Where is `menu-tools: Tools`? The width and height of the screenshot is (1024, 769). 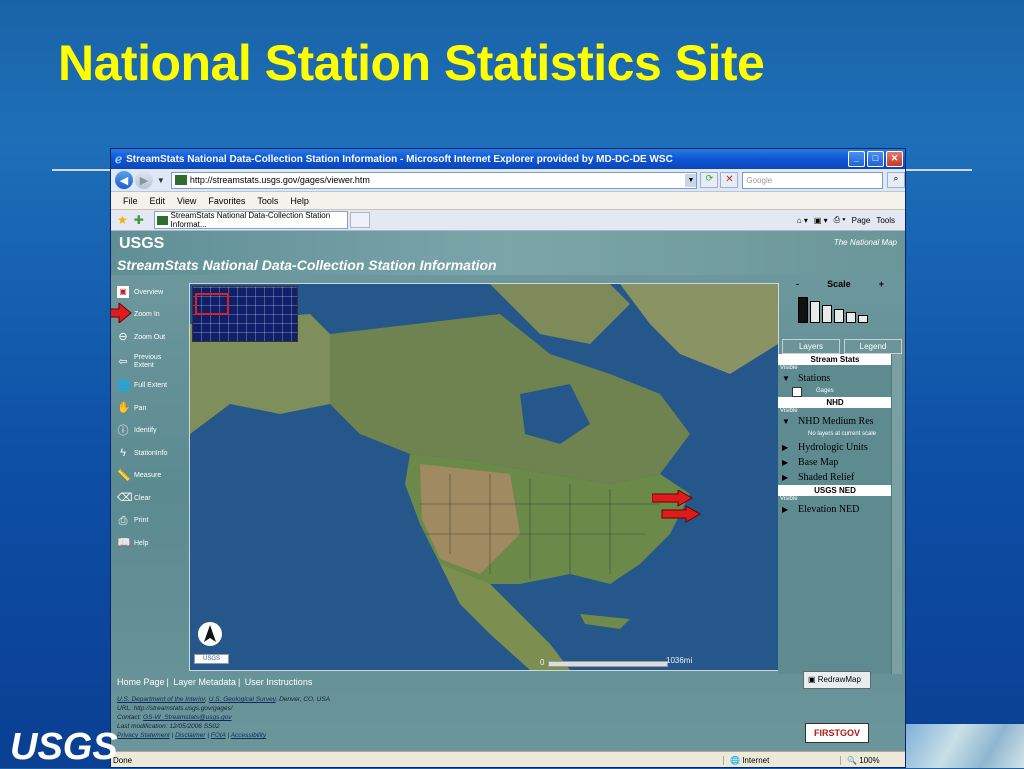
menu-tools: Tools is located at coordinates (267, 201).